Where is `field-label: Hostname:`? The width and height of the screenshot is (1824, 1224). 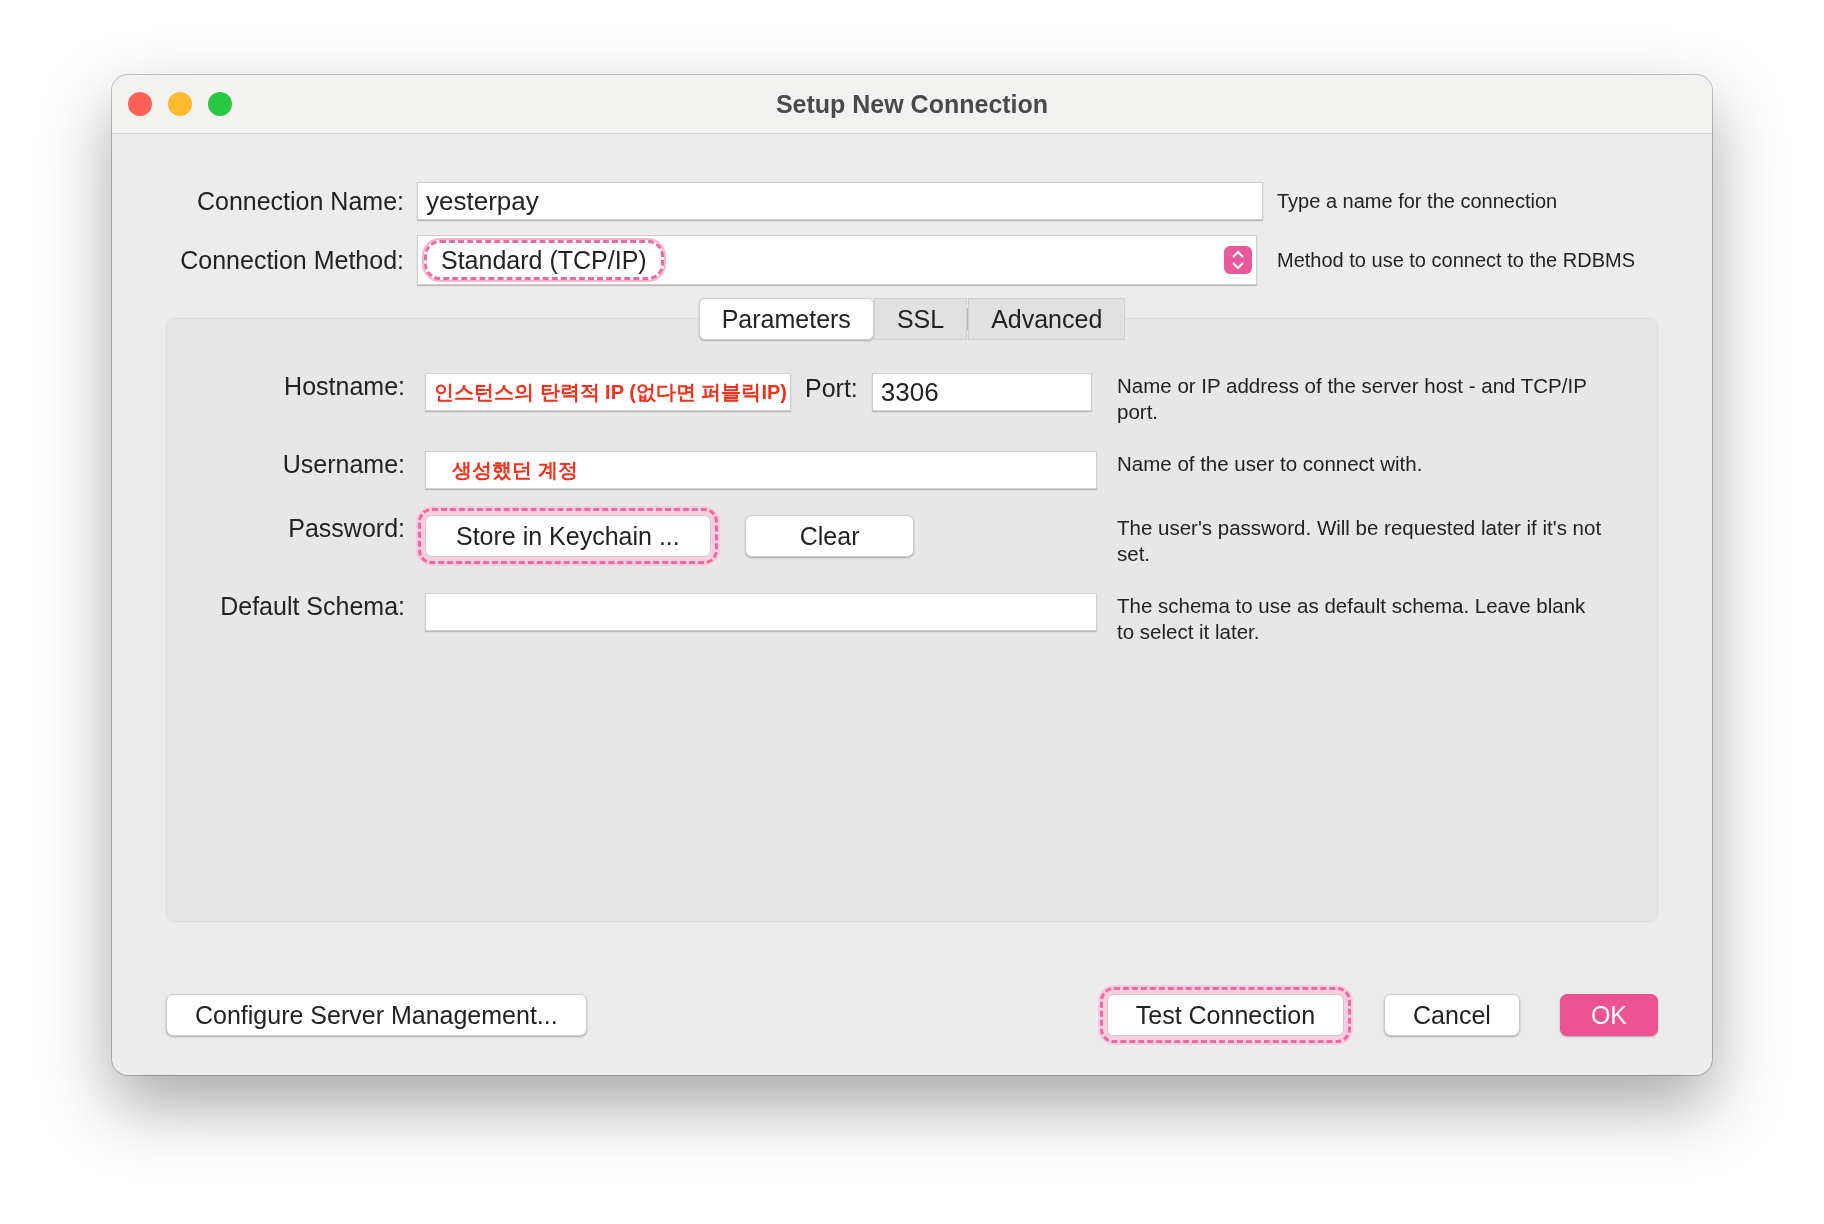 field-label: Hostname: is located at coordinates (344, 386).